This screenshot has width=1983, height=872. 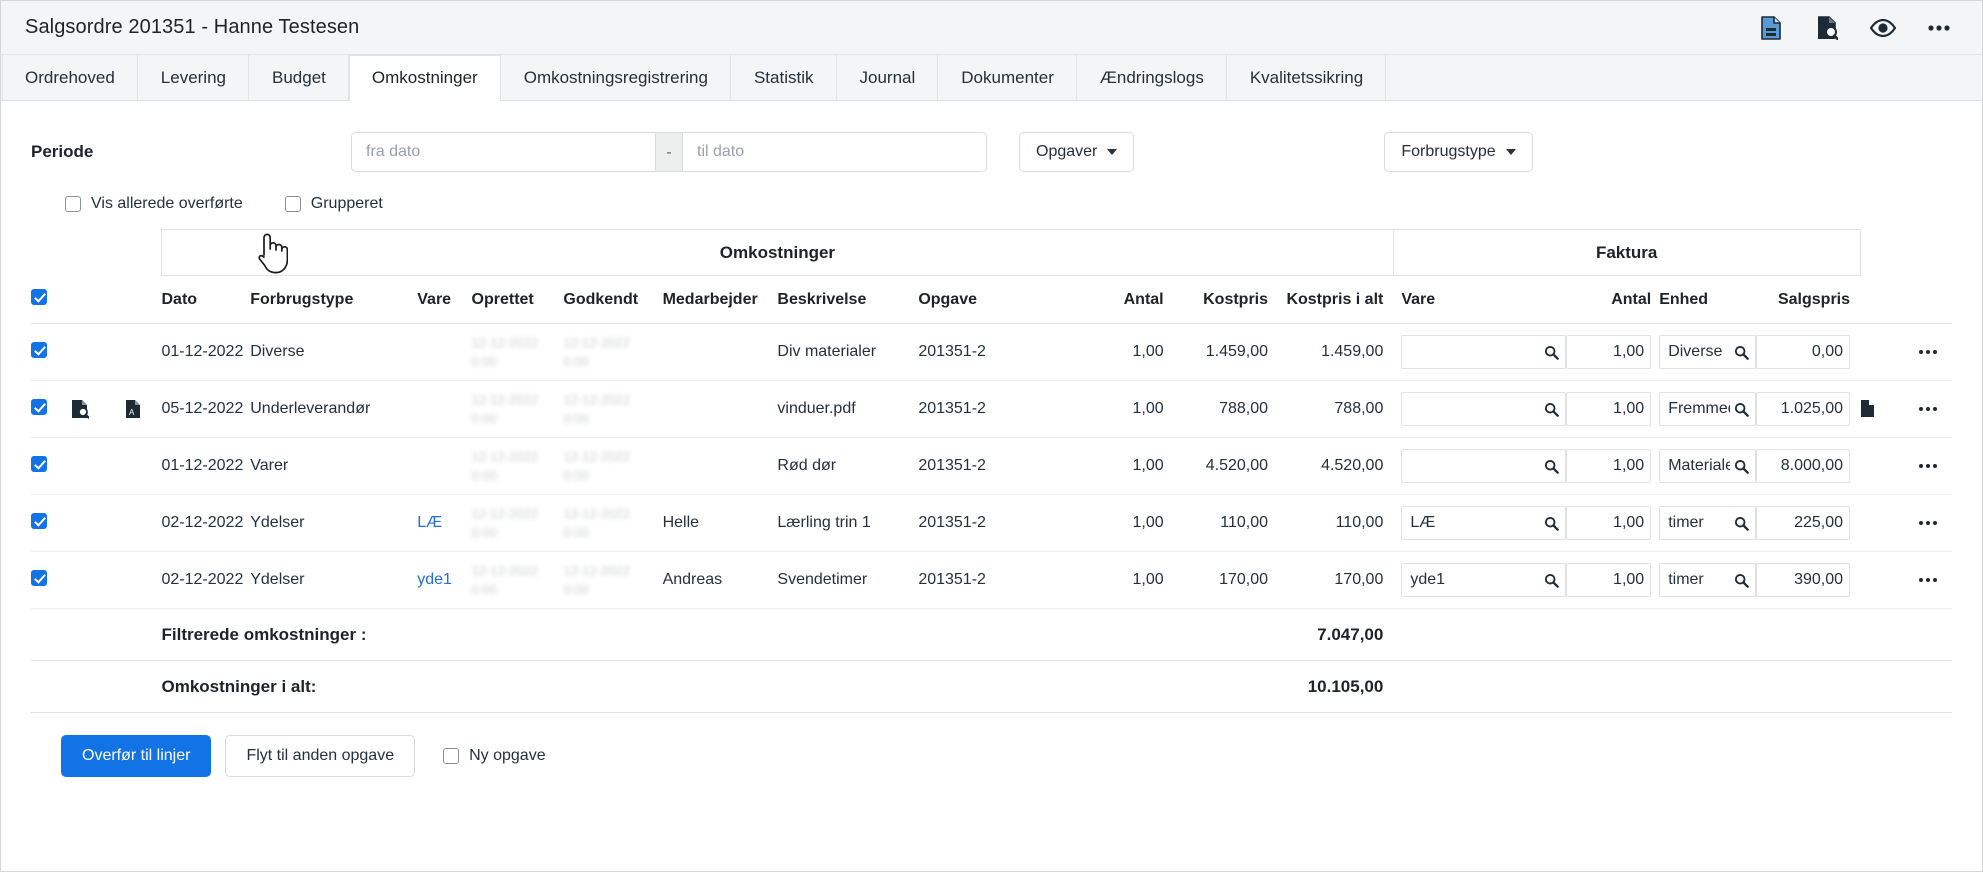 What do you see at coordinates (444, 299) in the screenshot?
I see `column-header-vare: Vare` at bounding box center [444, 299].